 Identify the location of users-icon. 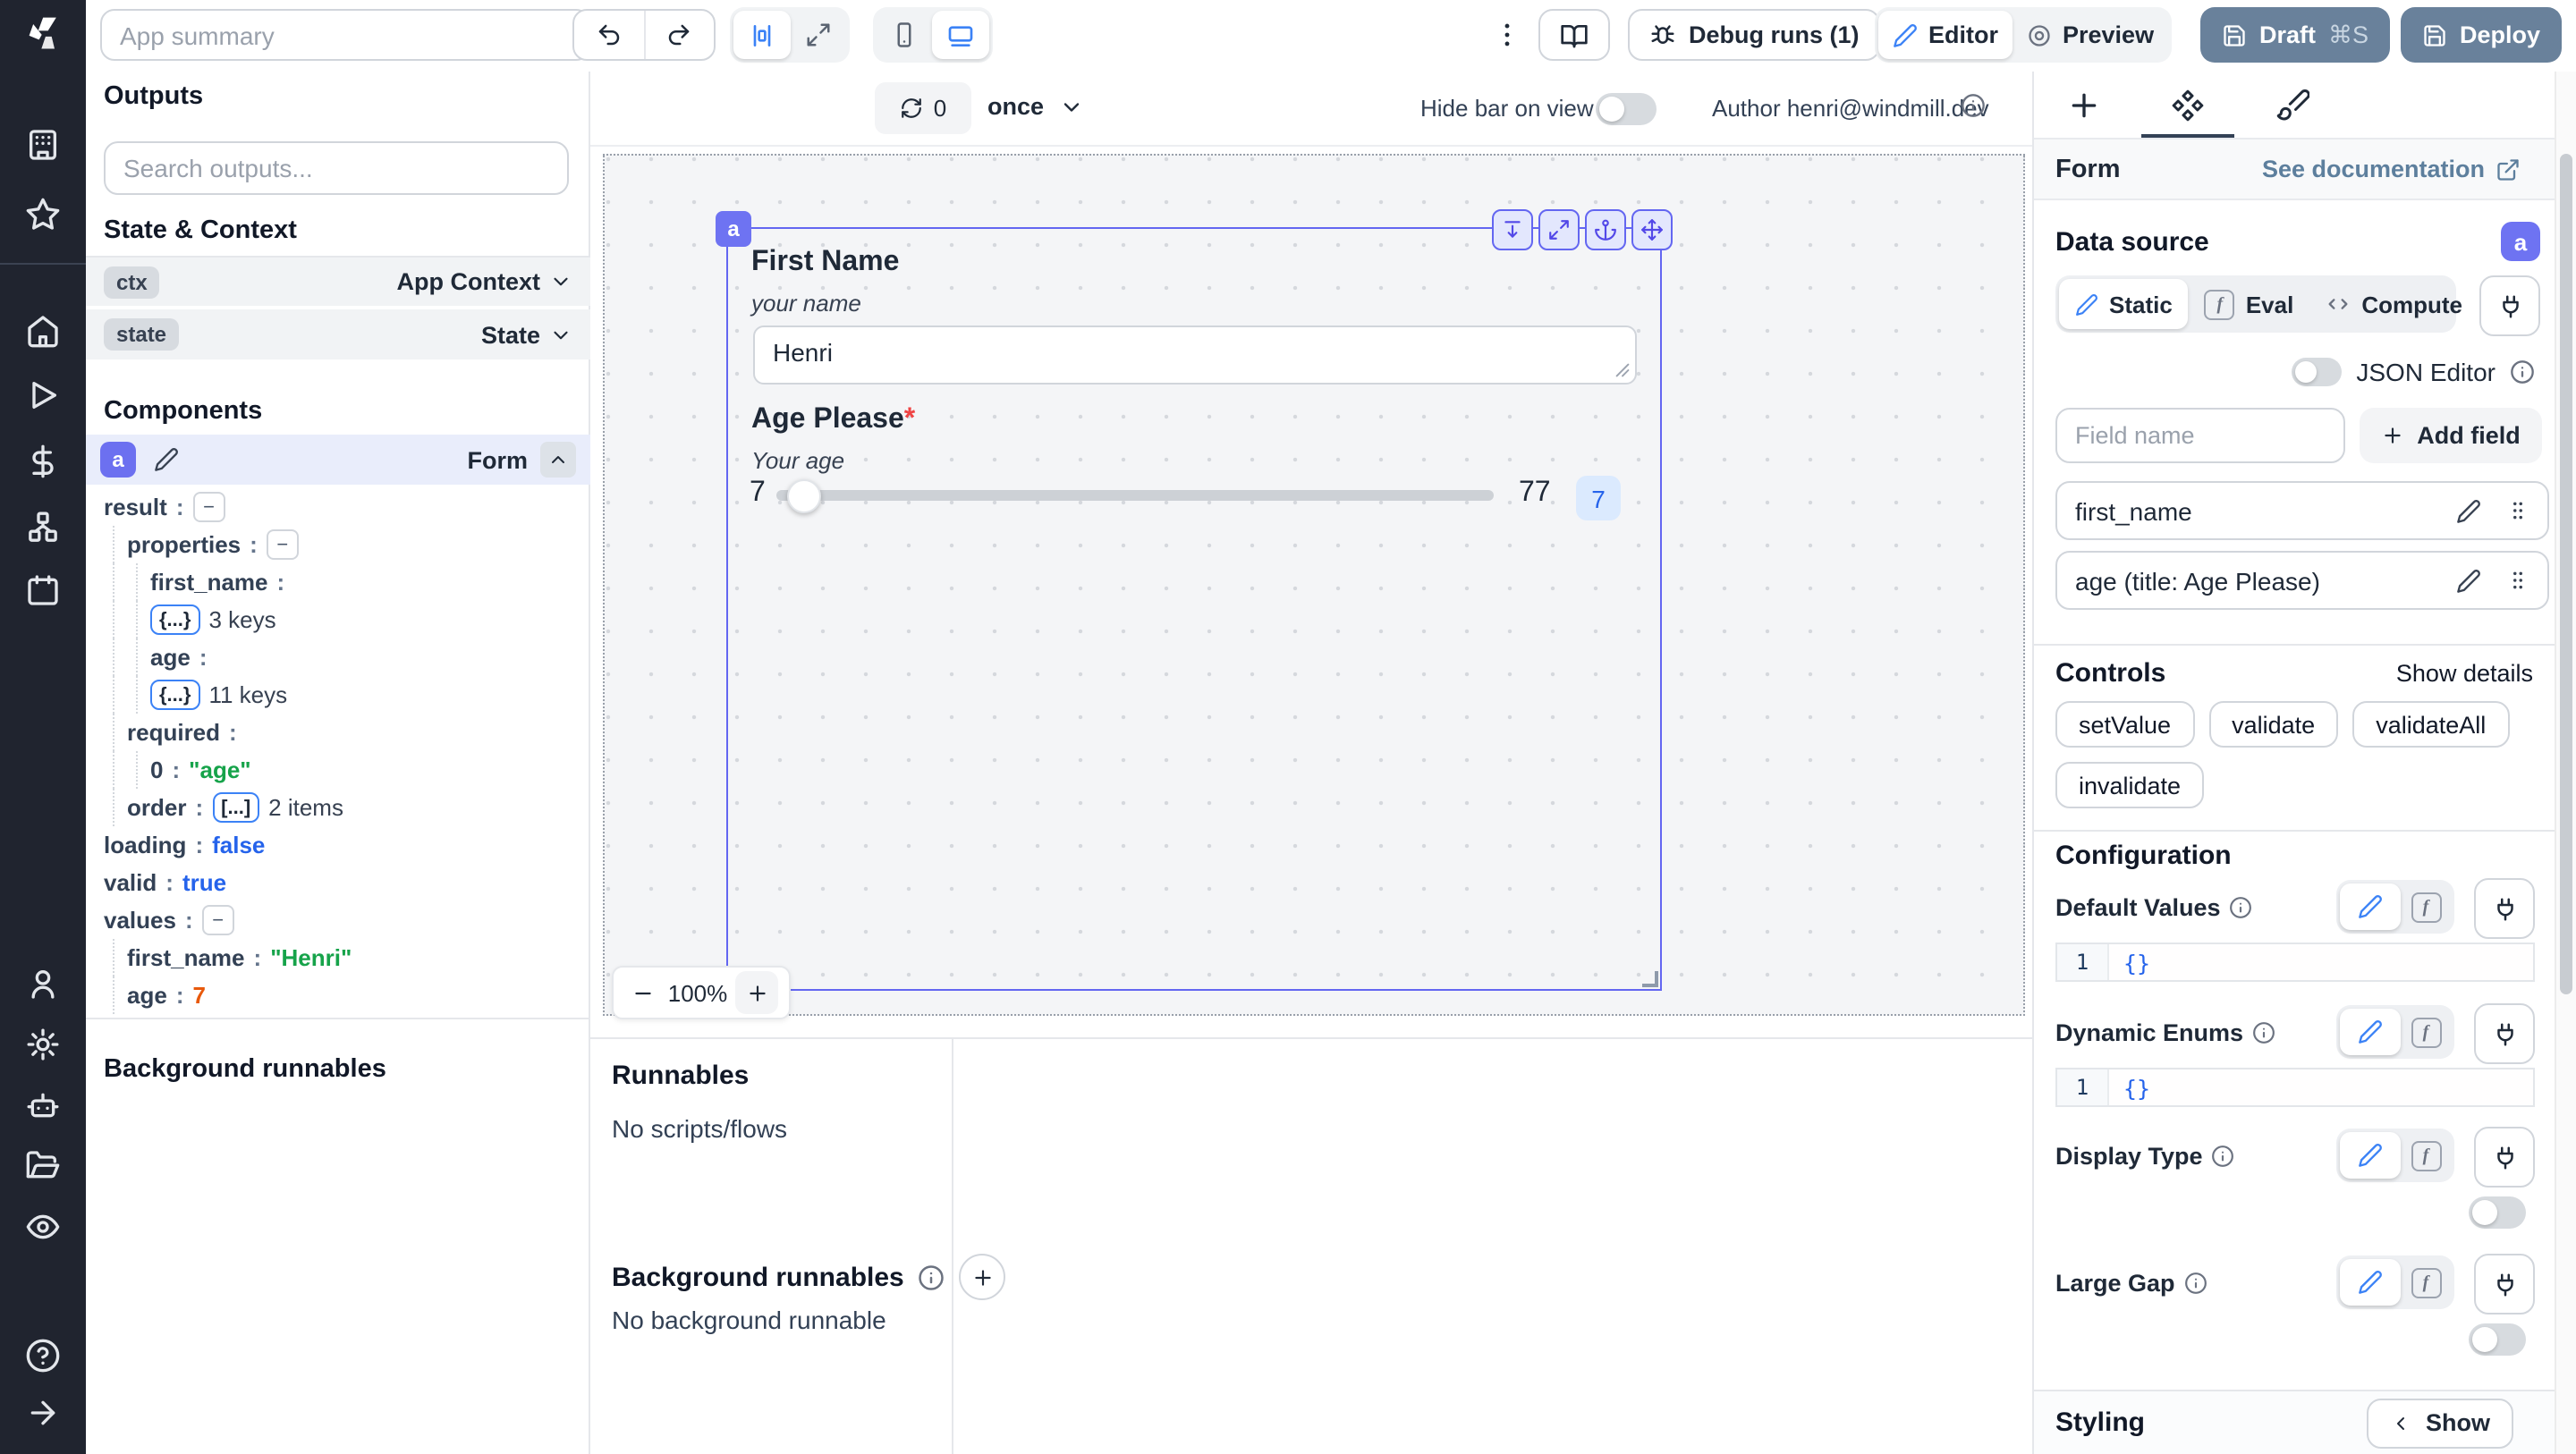
(43, 984).